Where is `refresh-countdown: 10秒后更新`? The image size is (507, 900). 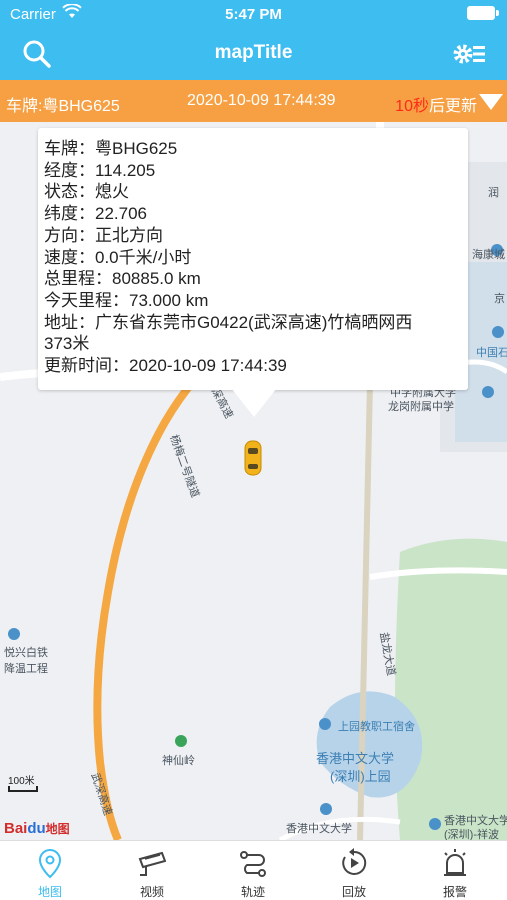
refresh-countdown: 10秒后更新 is located at coordinates (436, 104).